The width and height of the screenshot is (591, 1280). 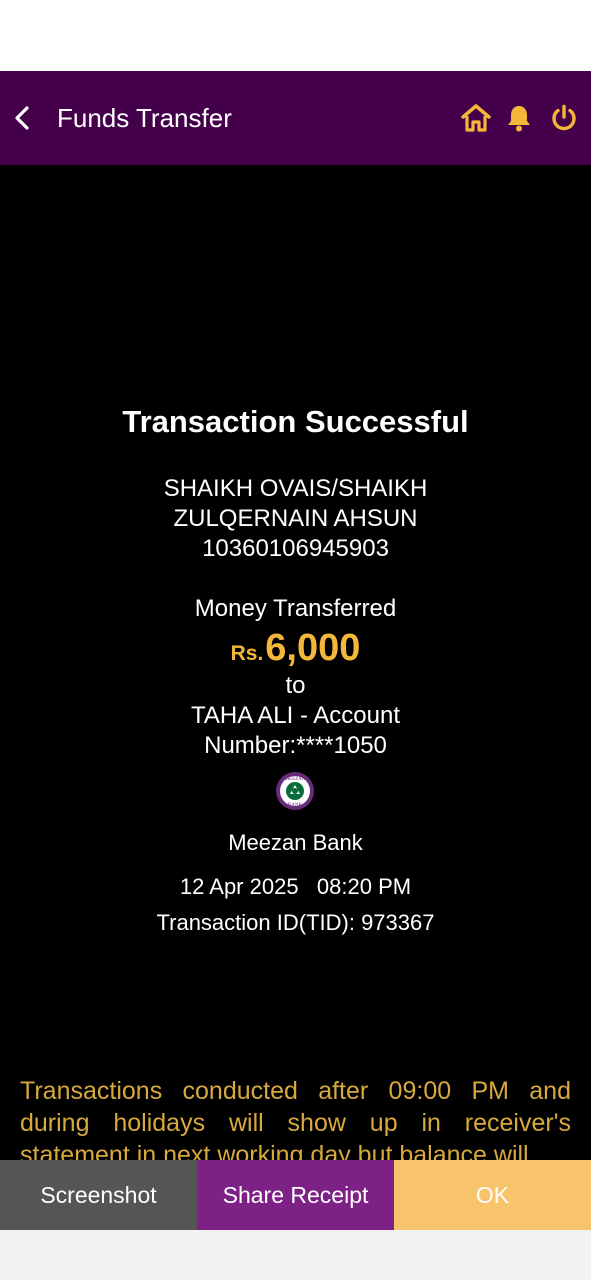 What do you see at coordinates (295, 548) in the screenshot?
I see `sender-account: 10360106945903` at bounding box center [295, 548].